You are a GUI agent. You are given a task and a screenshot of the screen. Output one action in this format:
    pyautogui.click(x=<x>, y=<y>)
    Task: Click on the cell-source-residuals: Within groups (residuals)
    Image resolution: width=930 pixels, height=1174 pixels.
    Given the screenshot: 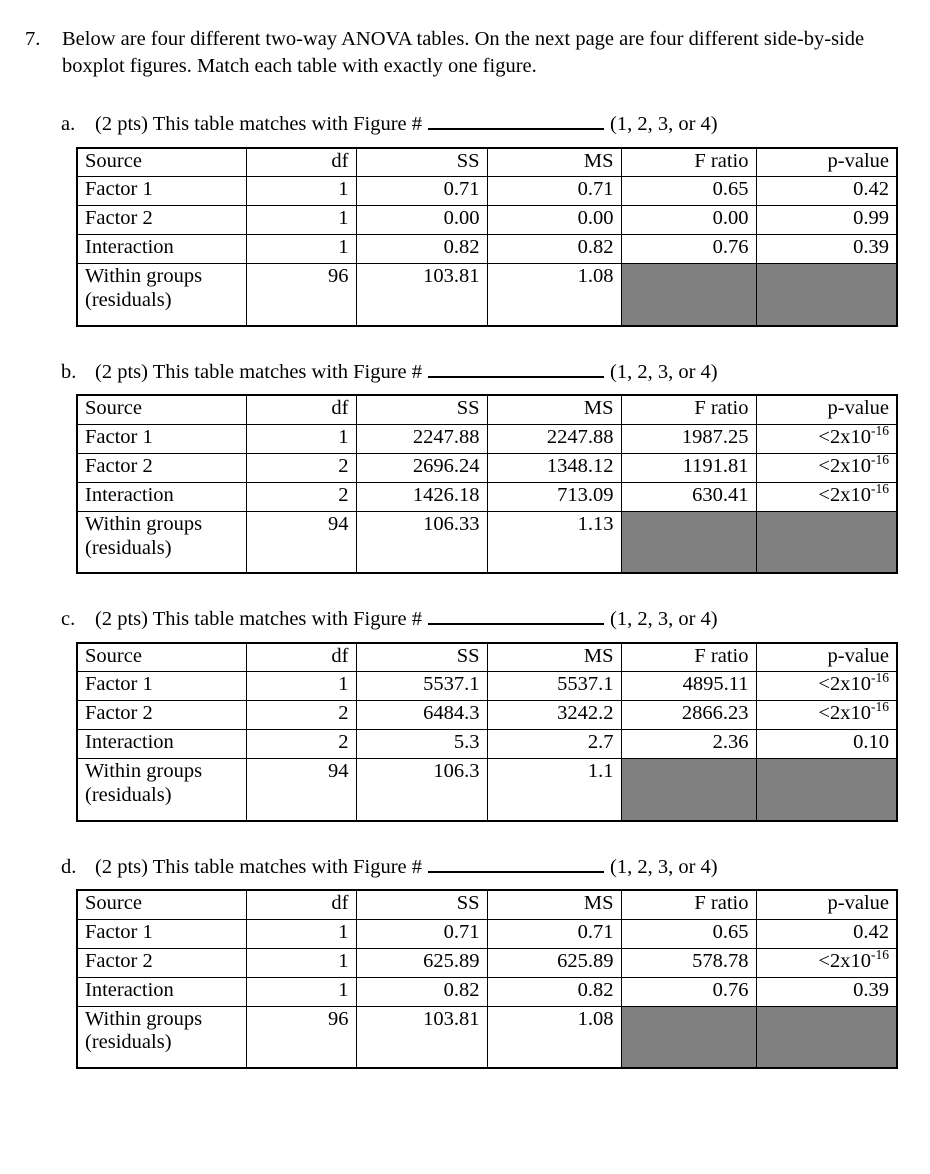 What is the action you would take?
    pyautogui.click(x=161, y=295)
    